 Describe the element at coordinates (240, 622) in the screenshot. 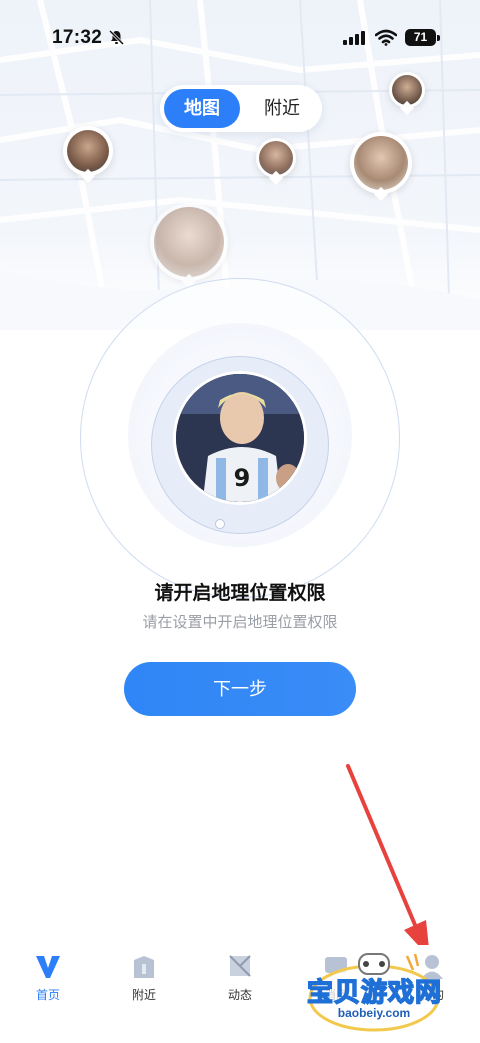

I see `permission-subtitle: 请在设置中开启地理位置权限` at that location.